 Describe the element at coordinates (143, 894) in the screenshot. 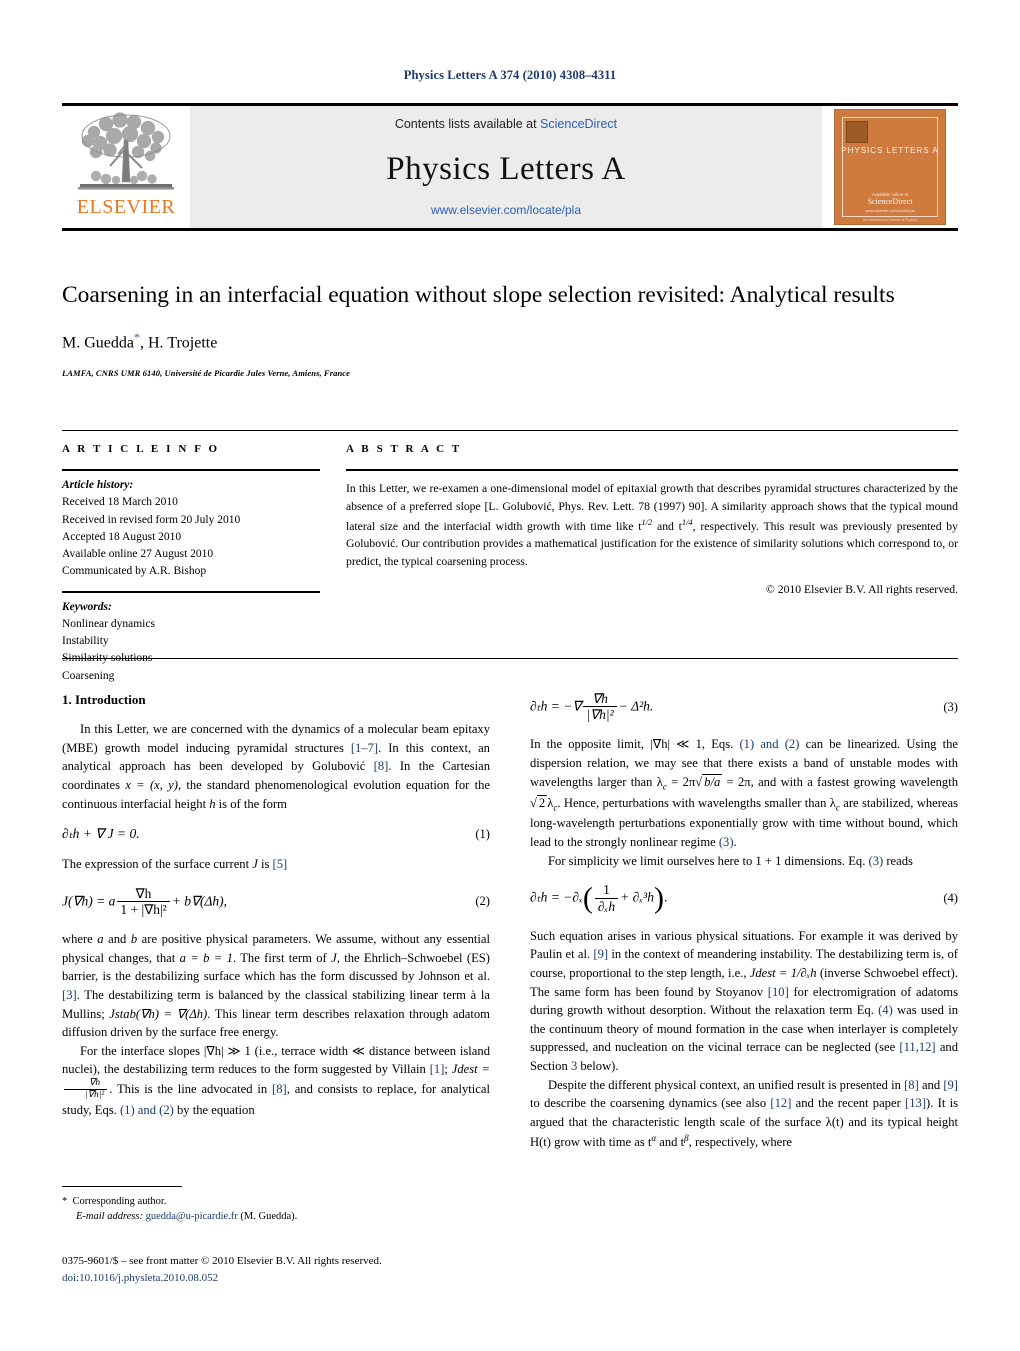

I see `eq2-numerator: ∇h` at that location.